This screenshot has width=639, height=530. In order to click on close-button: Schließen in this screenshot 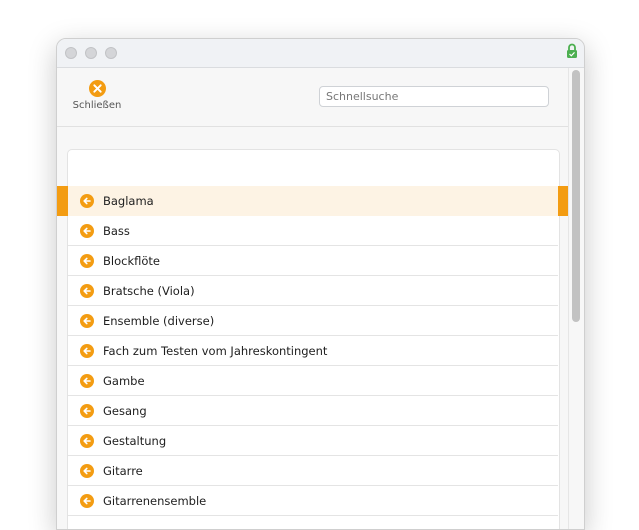, I will do `click(97, 98)`.